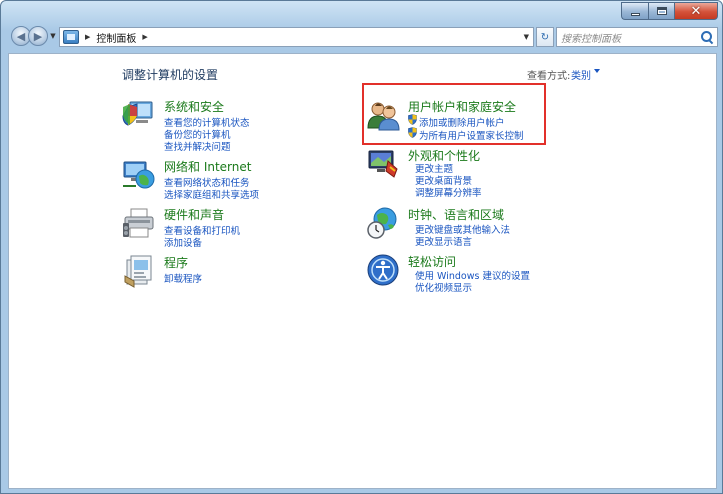 The width and height of the screenshot is (723, 494). Describe the element at coordinates (222, 271) in the screenshot. I see `category-programs: 程序 卸载程序` at that location.